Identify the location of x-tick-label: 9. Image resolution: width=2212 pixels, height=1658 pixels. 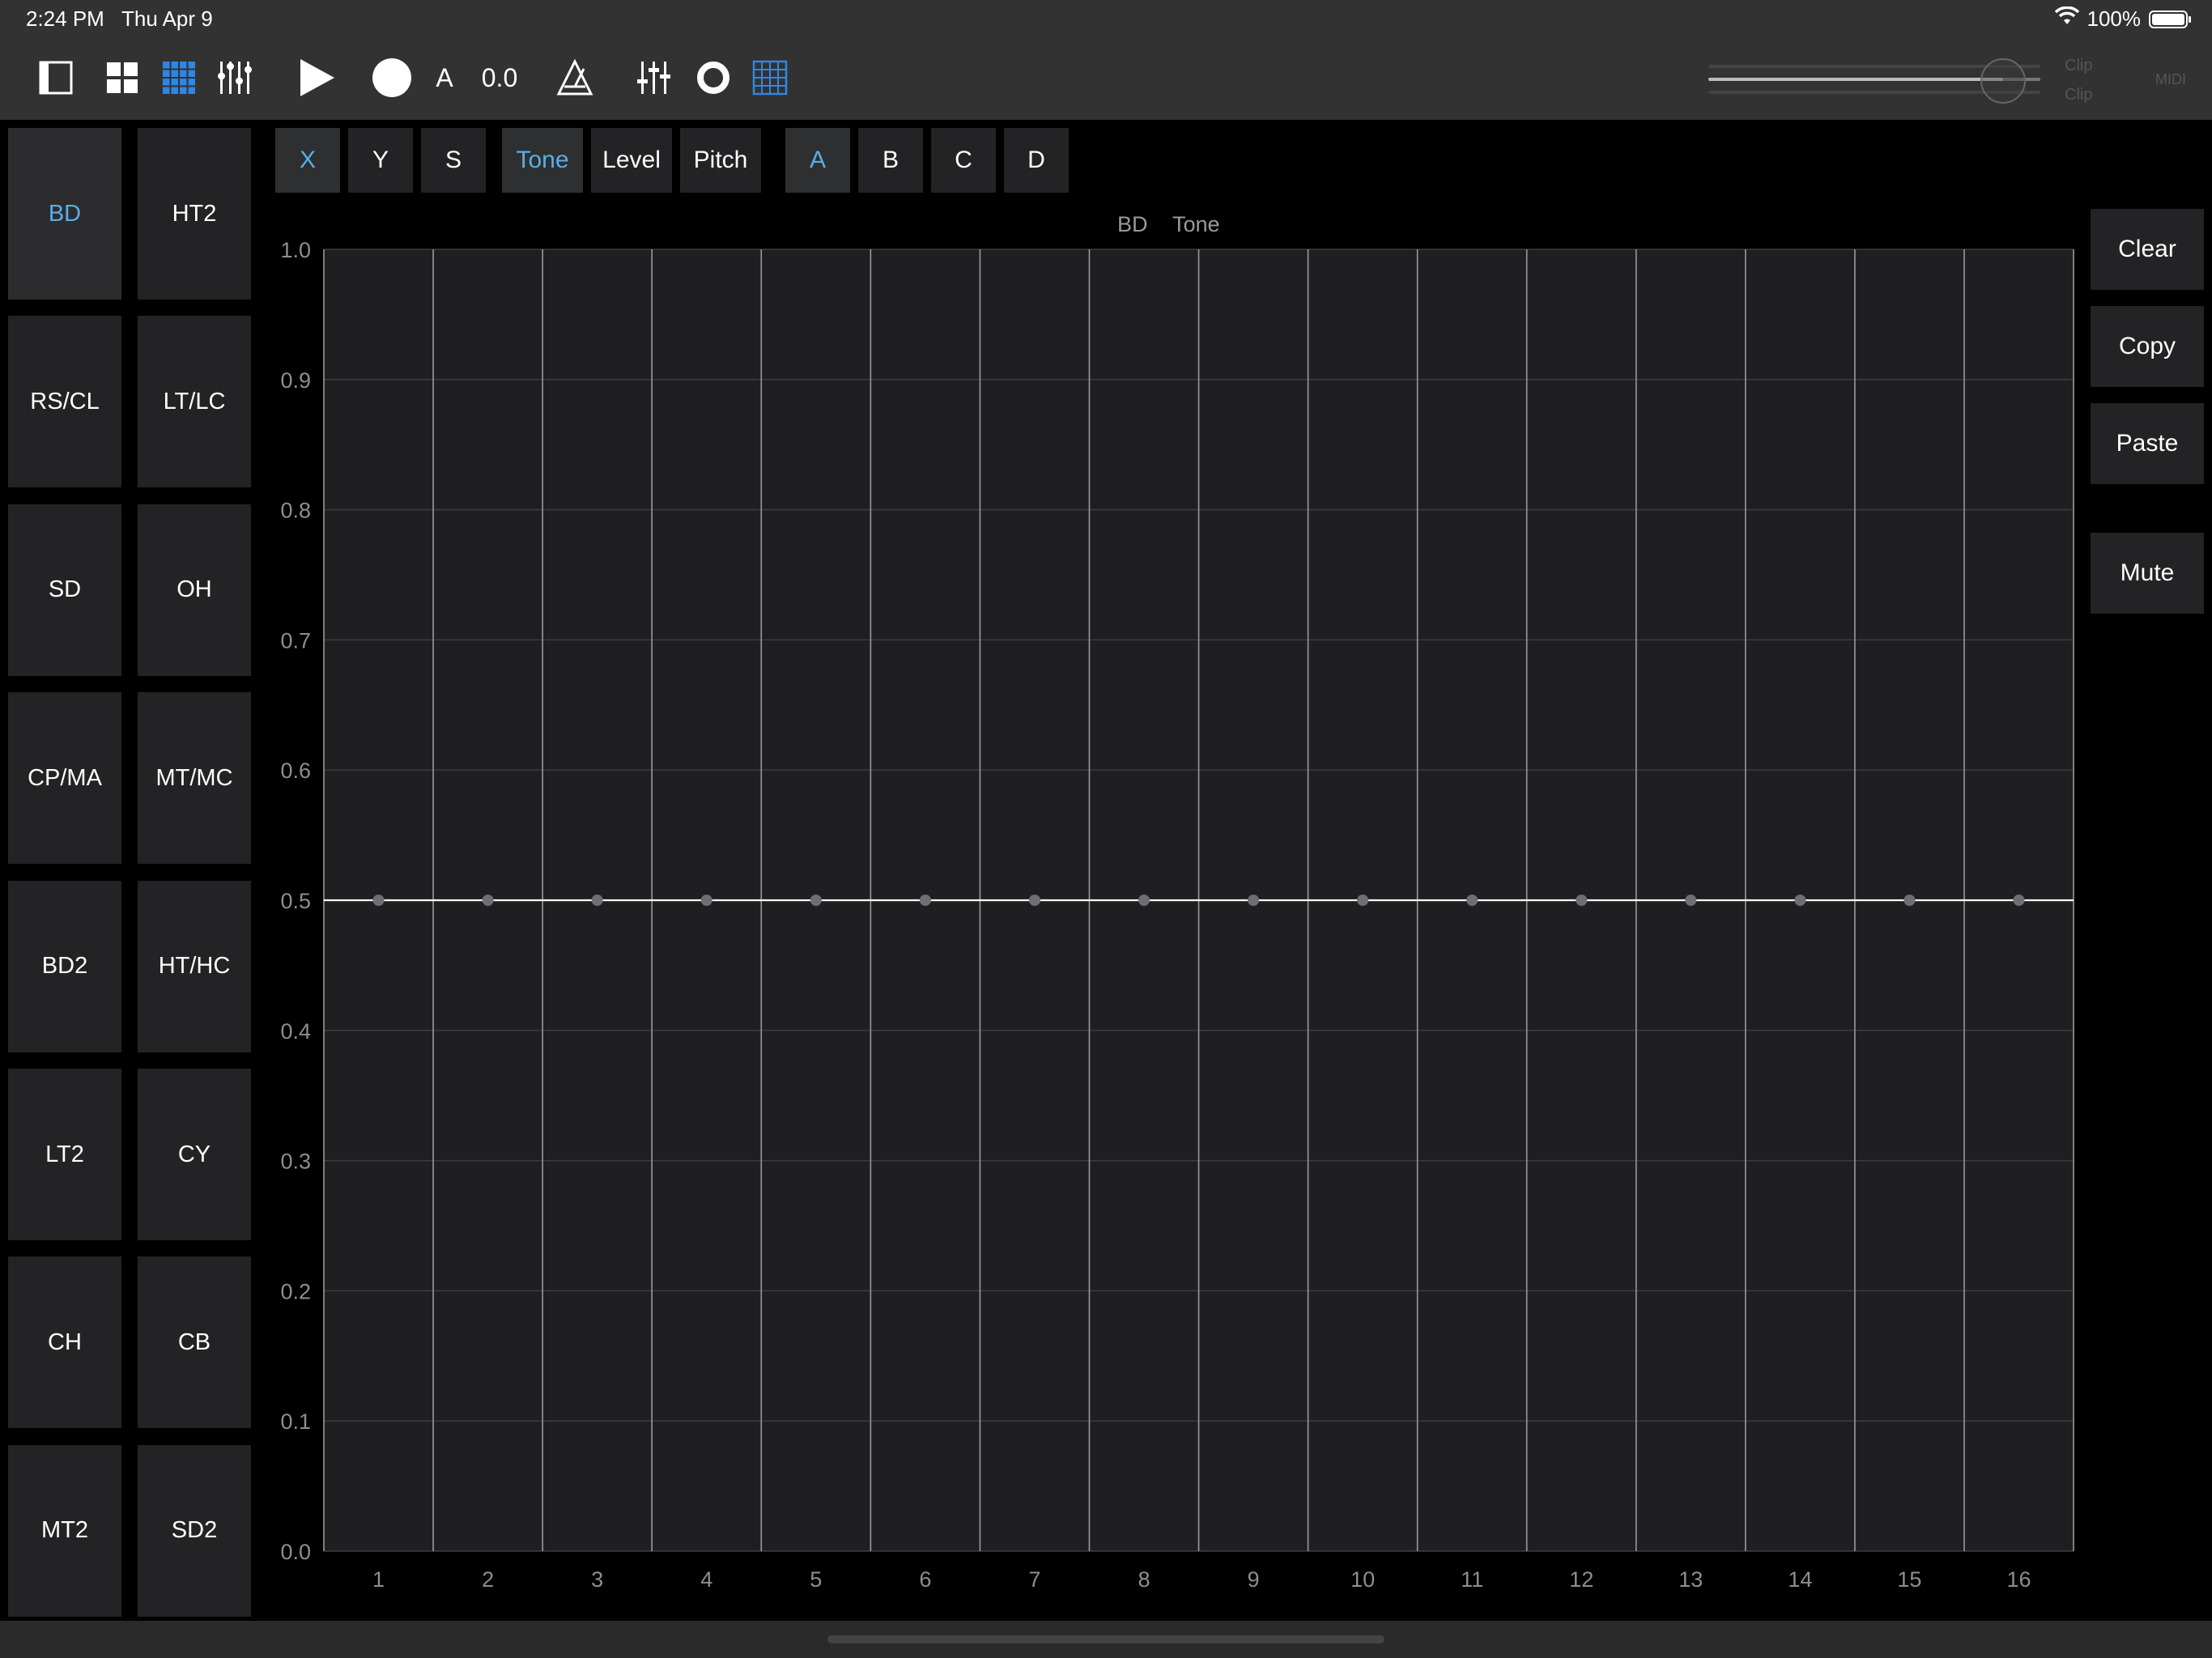
(1254, 1579).